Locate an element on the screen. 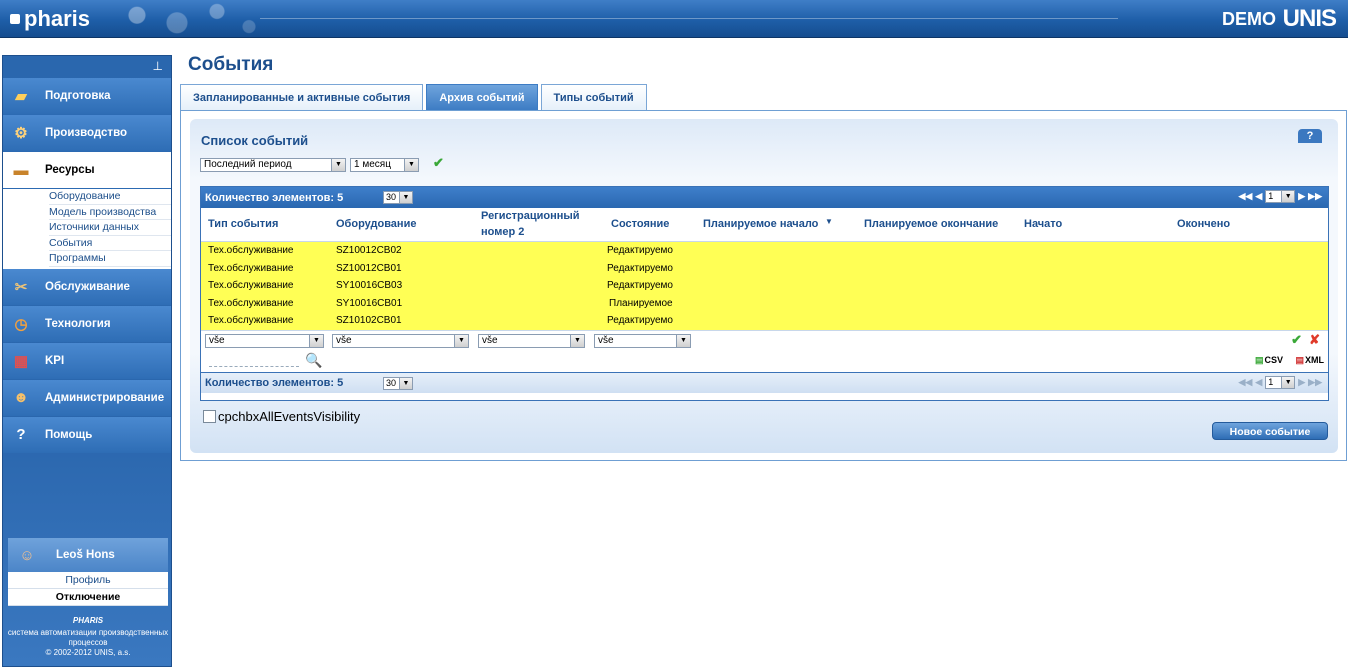 Image resolution: width=1348 pixels, height=667 pixels. item-count-label: Количество элементов: 5 is located at coordinates (274, 197).